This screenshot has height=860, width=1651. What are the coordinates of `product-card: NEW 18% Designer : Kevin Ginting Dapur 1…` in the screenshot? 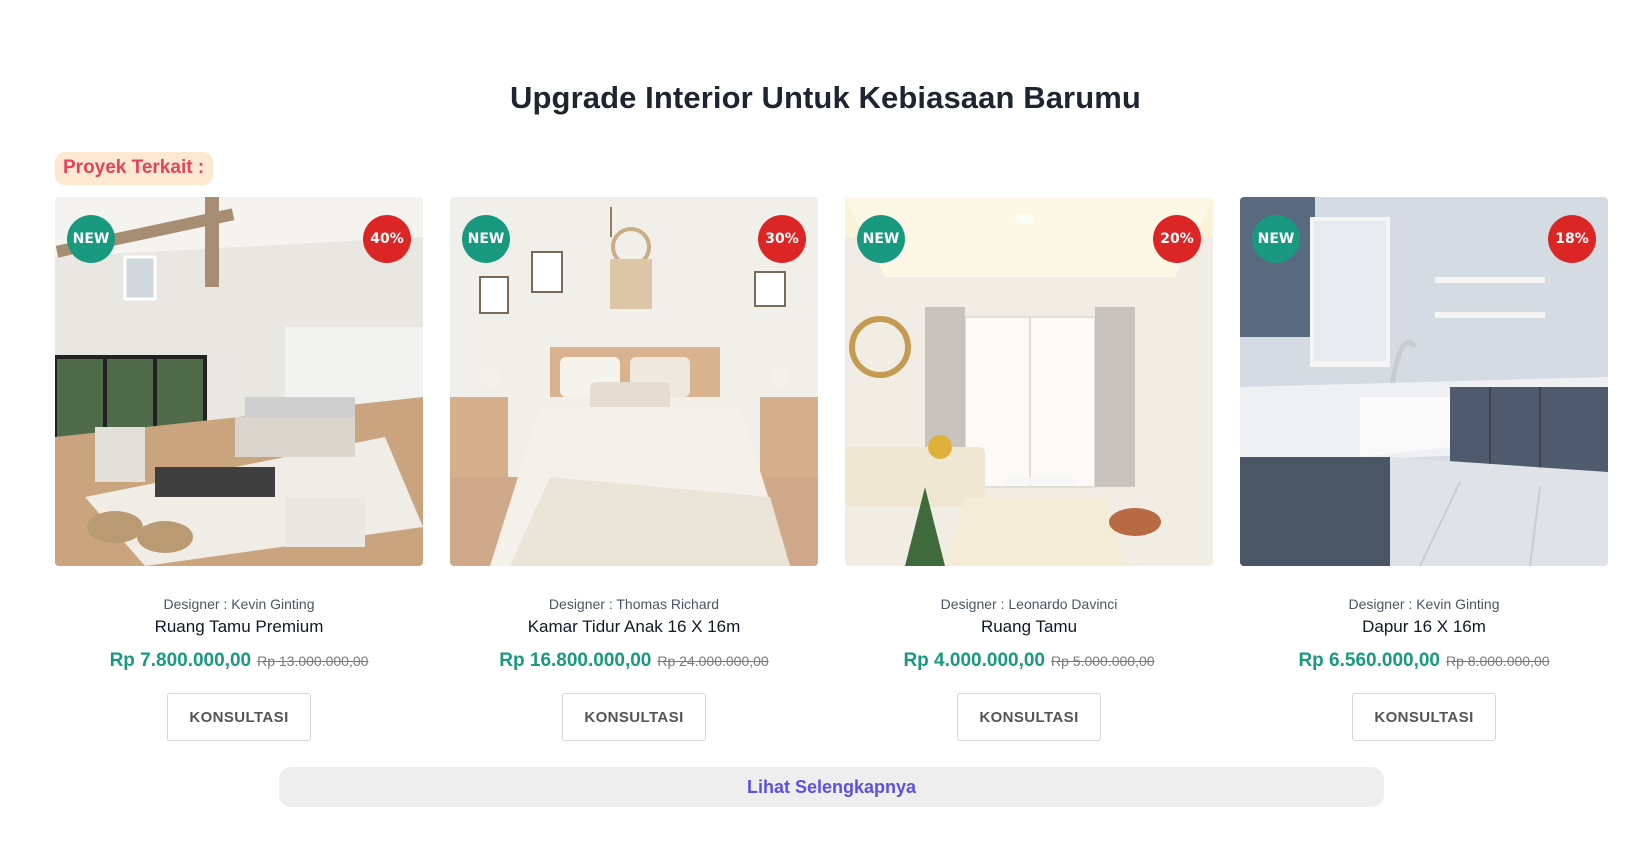 It's located at (1424, 469).